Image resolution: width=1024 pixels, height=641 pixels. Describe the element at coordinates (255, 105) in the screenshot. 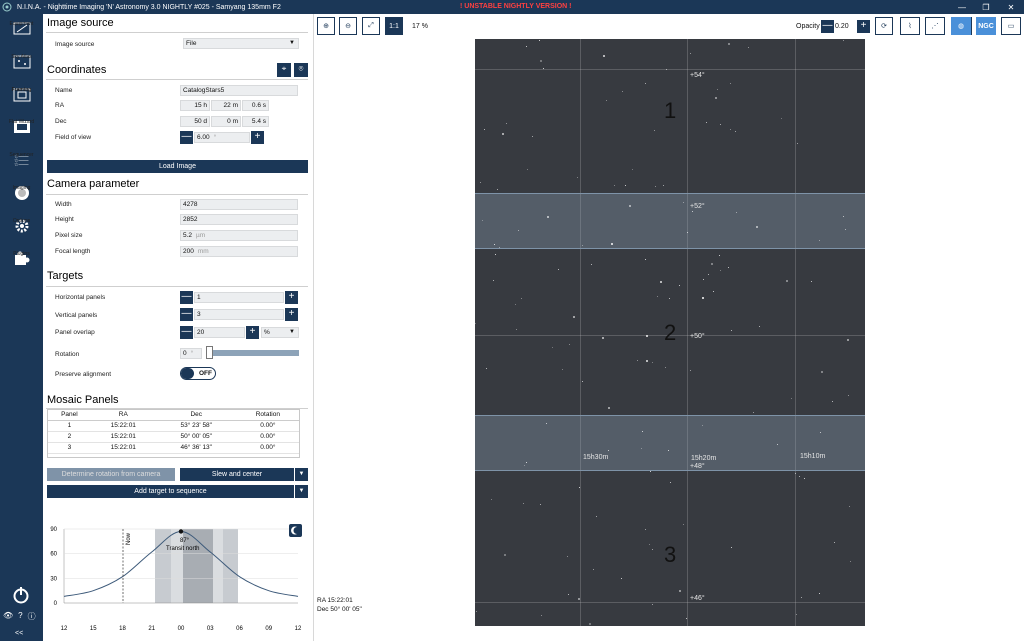

I see `ra-seconds-input: 0.6 s` at that location.